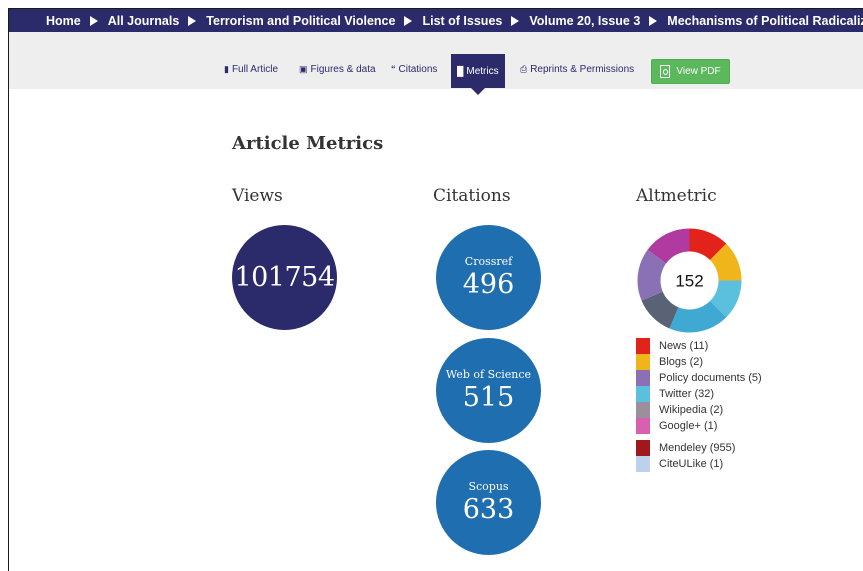  Describe the element at coordinates (488, 509) in the screenshot. I see `citation-count: 633` at that location.